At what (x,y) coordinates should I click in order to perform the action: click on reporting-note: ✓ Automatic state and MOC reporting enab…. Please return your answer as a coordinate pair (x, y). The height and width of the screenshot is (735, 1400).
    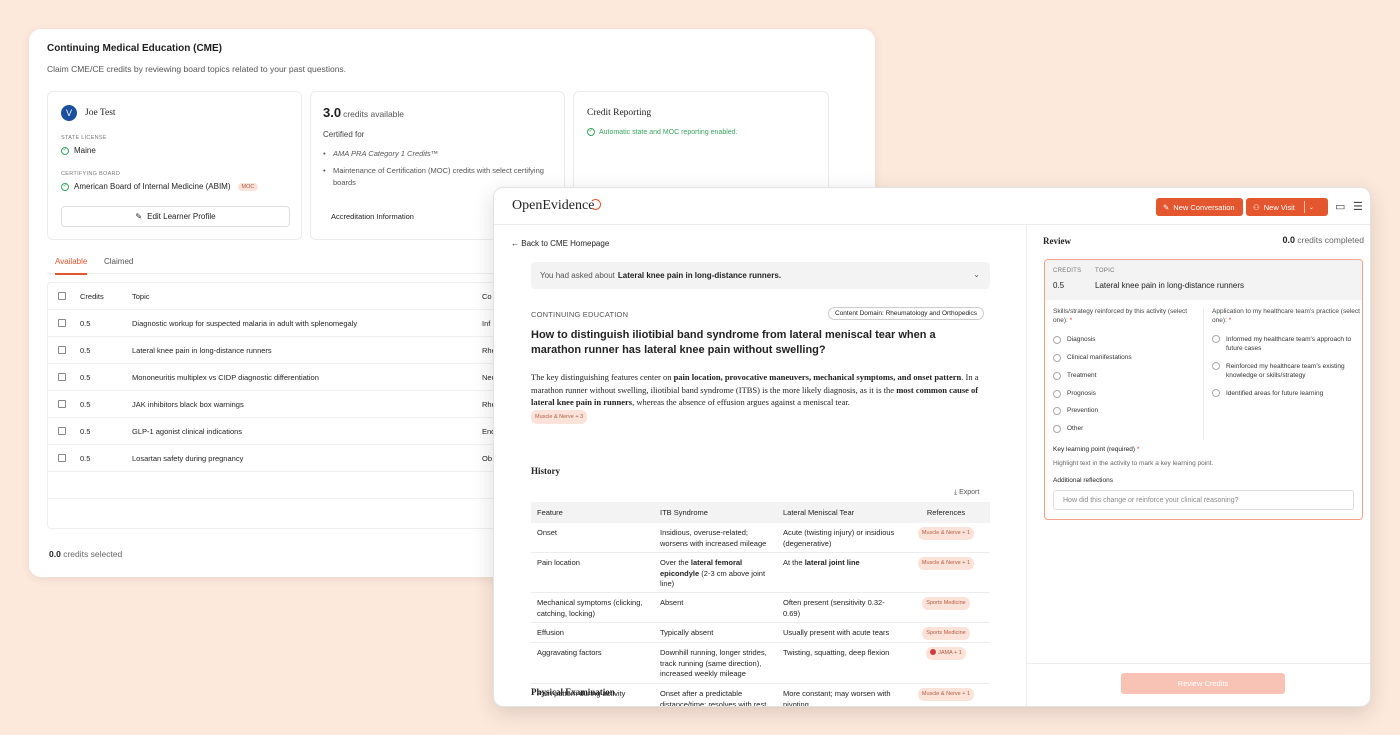
    Looking at the image, I should click on (662, 132).